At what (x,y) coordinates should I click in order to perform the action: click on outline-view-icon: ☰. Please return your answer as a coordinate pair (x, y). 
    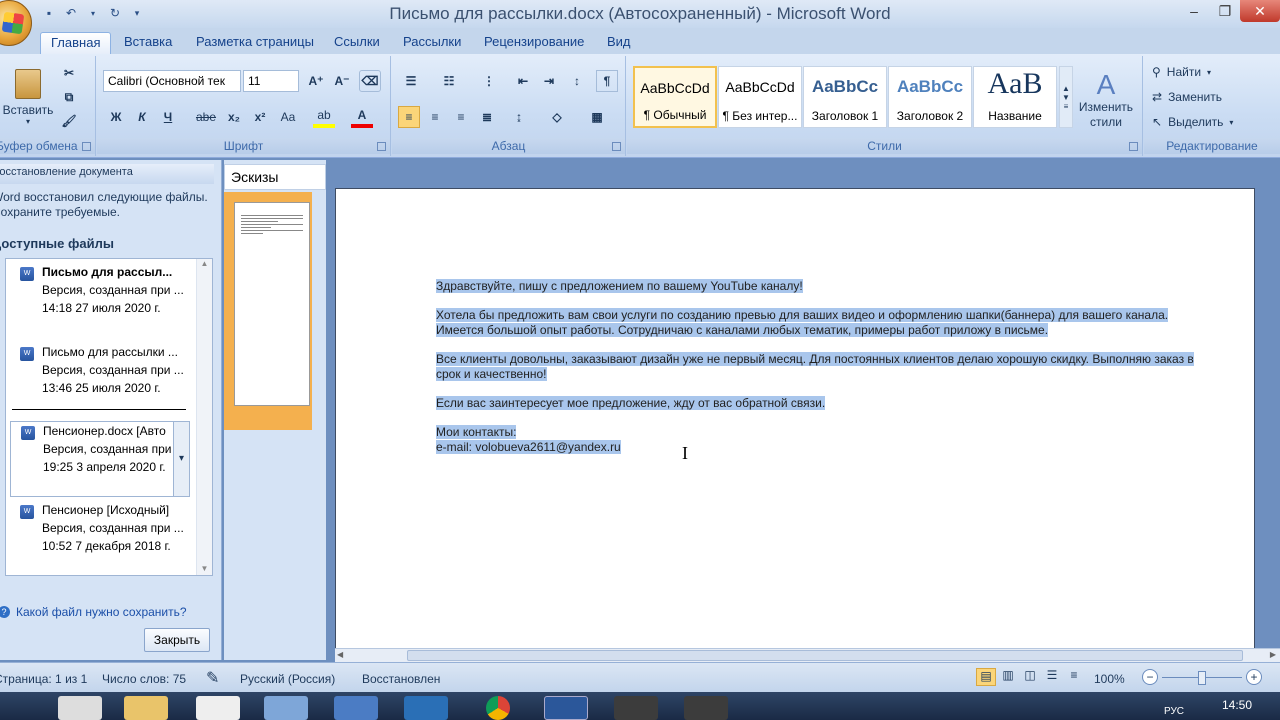
    Looking at the image, I should click on (1052, 677).